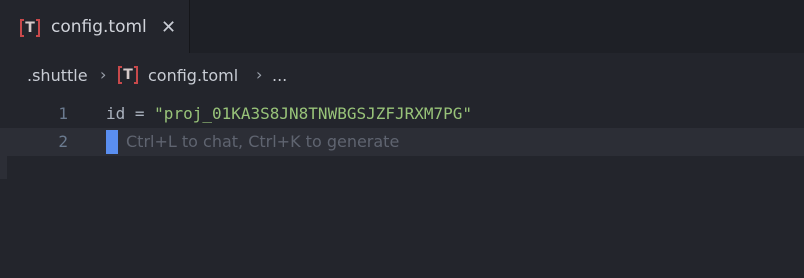 This screenshot has width=804, height=278. Describe the element at coordinates (193, 75) in the screenshot. I see `breadcrumb-file: config.toml` at that location.